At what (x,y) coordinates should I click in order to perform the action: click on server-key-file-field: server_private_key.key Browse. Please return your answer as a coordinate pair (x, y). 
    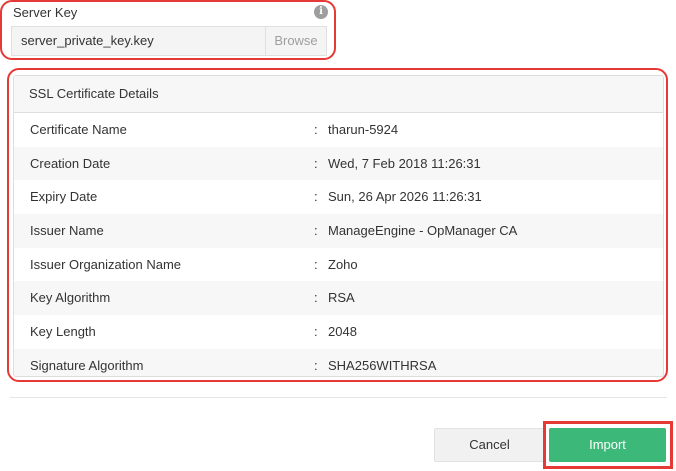
    Looking at the image, I should click on (169, 41).